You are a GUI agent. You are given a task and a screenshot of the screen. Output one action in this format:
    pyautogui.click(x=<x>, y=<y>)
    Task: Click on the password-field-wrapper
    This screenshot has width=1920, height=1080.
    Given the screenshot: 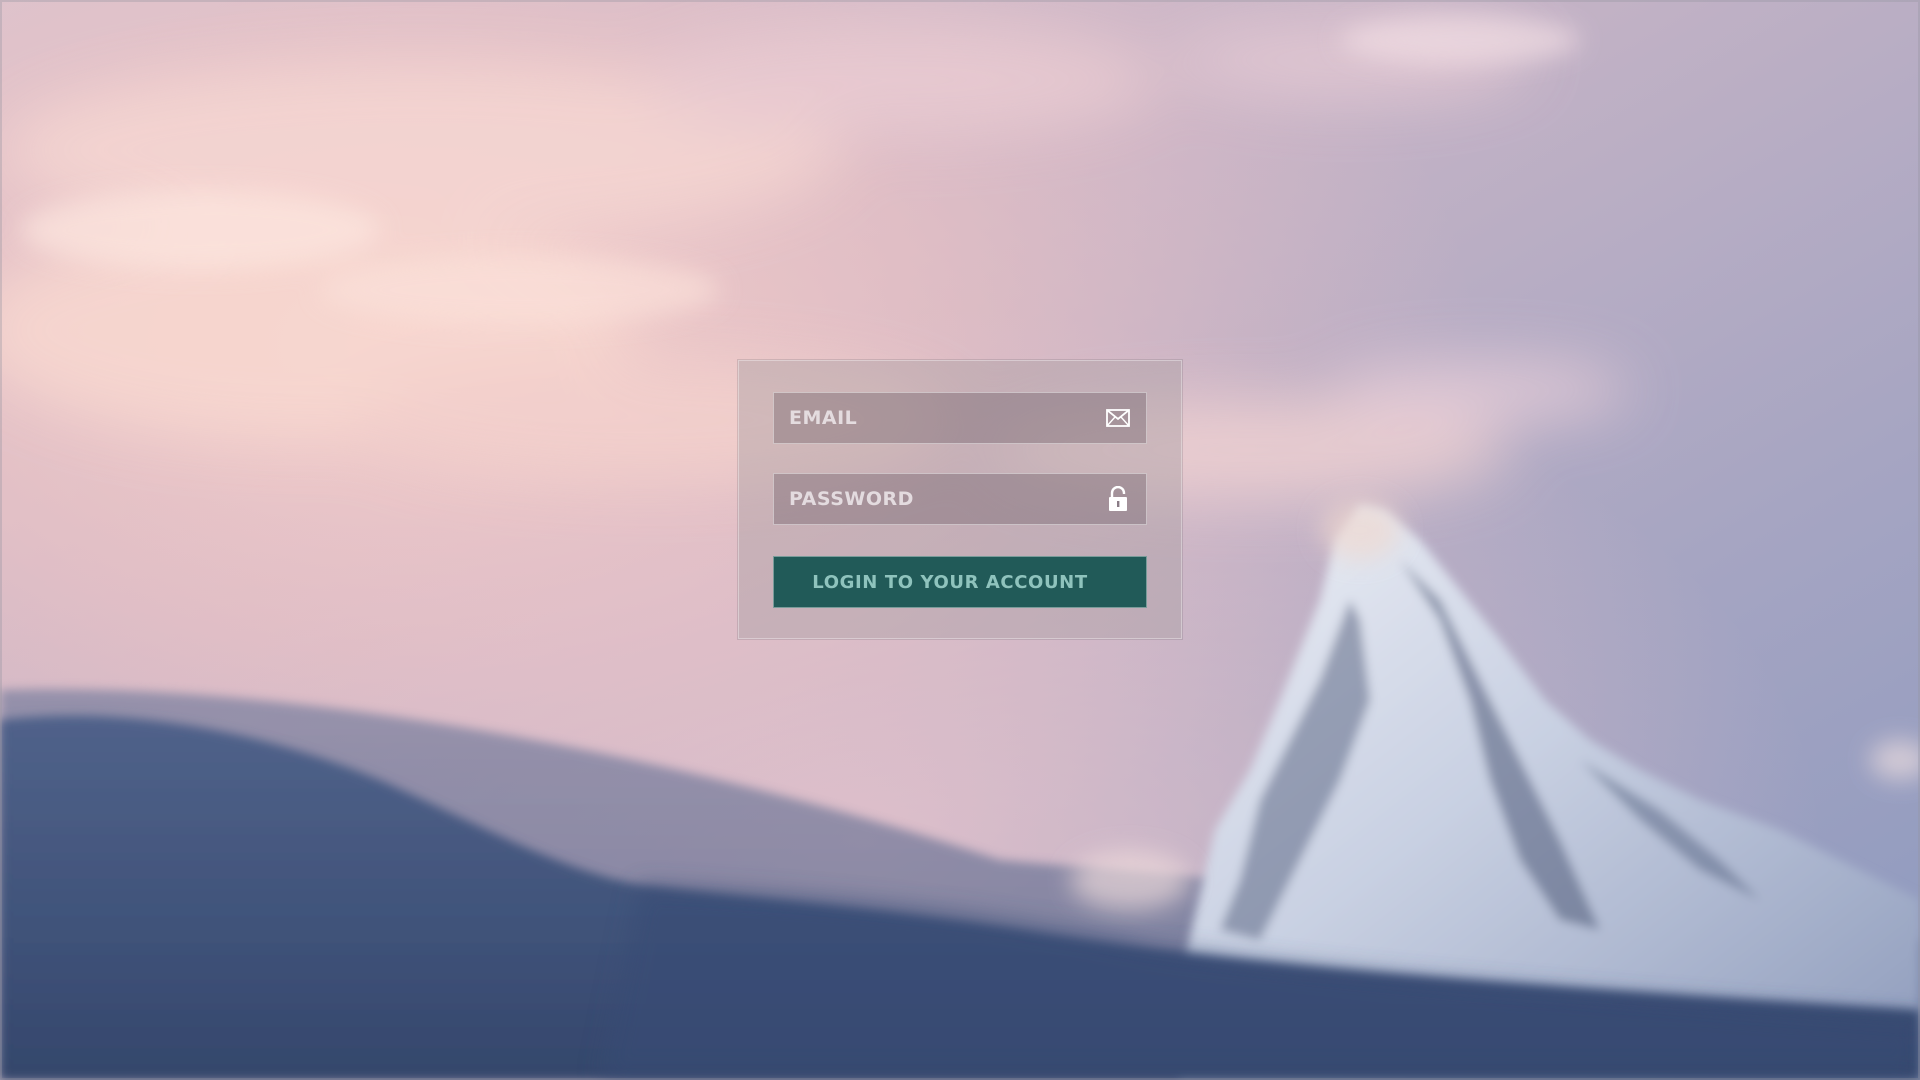 What is the action you would take?
    pyautogui.click(x=960, y=499)
    